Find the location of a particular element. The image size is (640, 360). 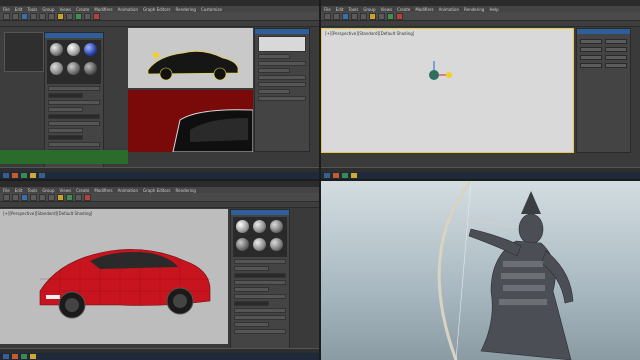

menu-edit: Edit is located at coordinates (19, 190).